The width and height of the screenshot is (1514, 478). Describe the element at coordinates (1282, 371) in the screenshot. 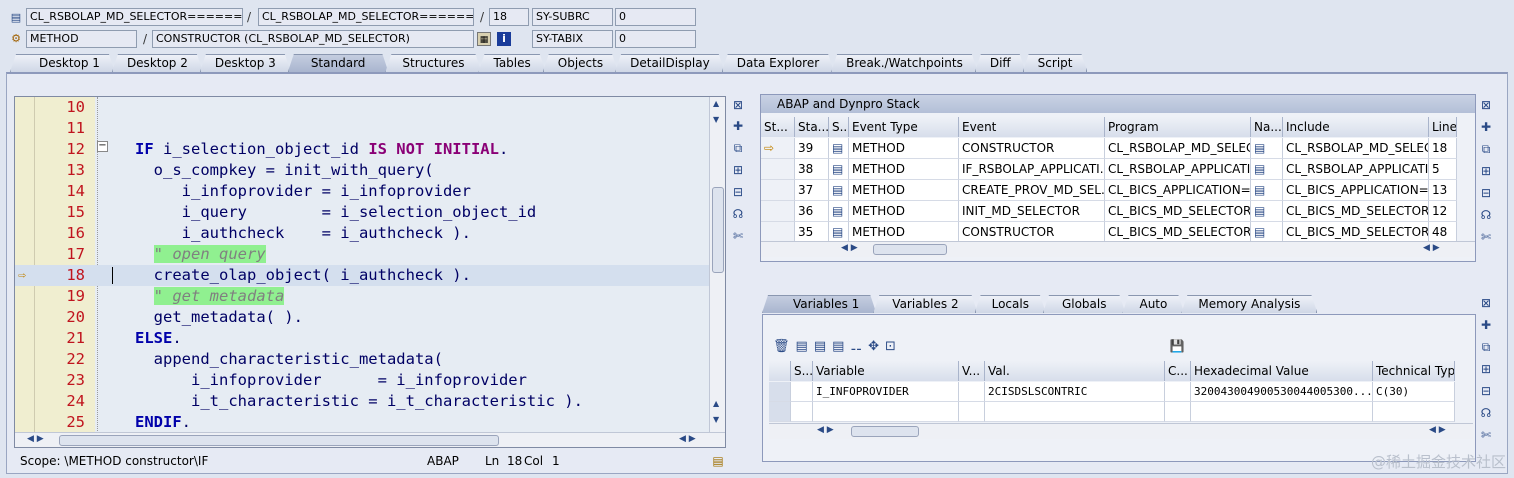

I see `variables-column-header: Hexadecimal Value` at that location.